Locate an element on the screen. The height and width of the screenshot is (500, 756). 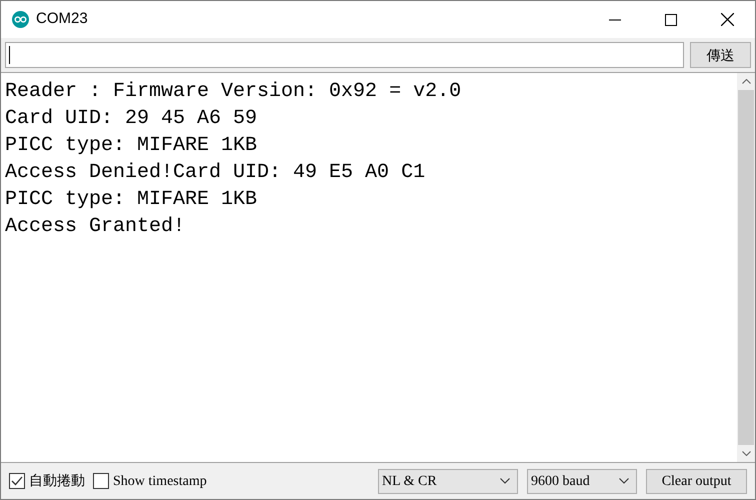
send-input-field is located at coordinates (344, 55).